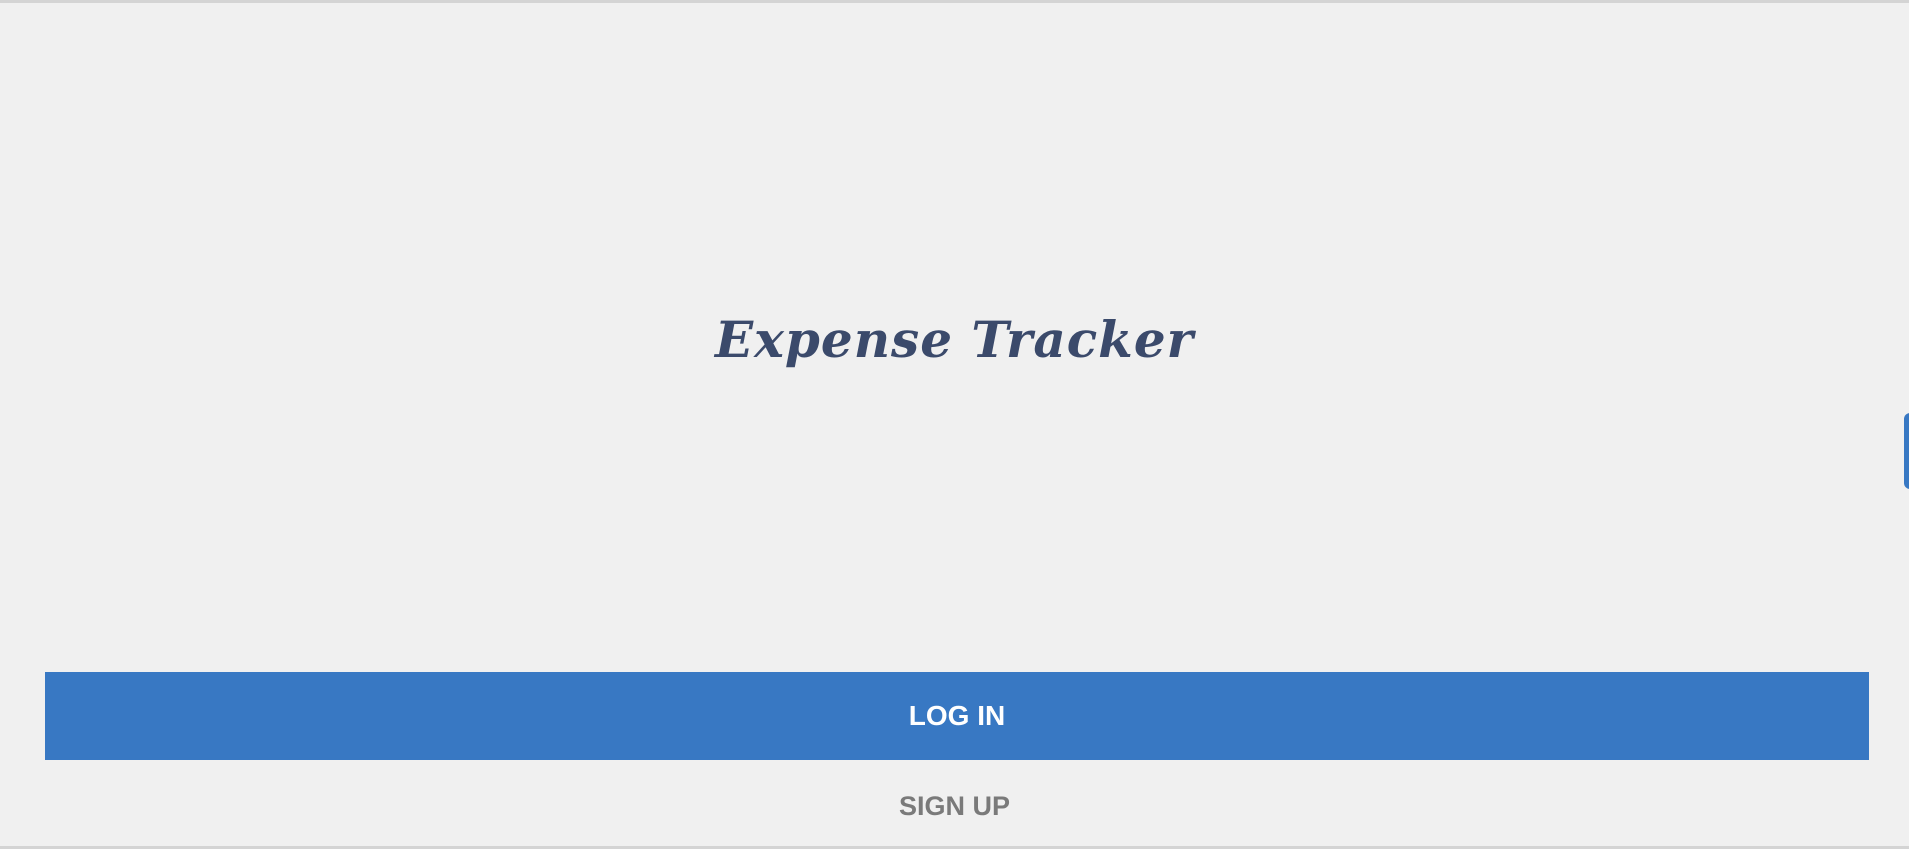  What do you see at coordinates (954, 339) in the screenshot?
I see `app-title: Expense Tracker` at bounding box center [954, 339].